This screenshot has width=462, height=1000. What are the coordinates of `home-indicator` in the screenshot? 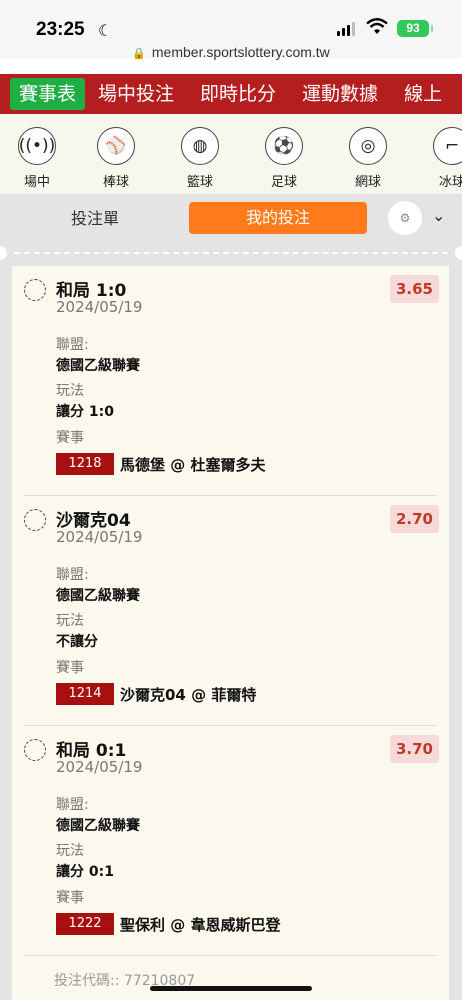 It's located at (231, 988).